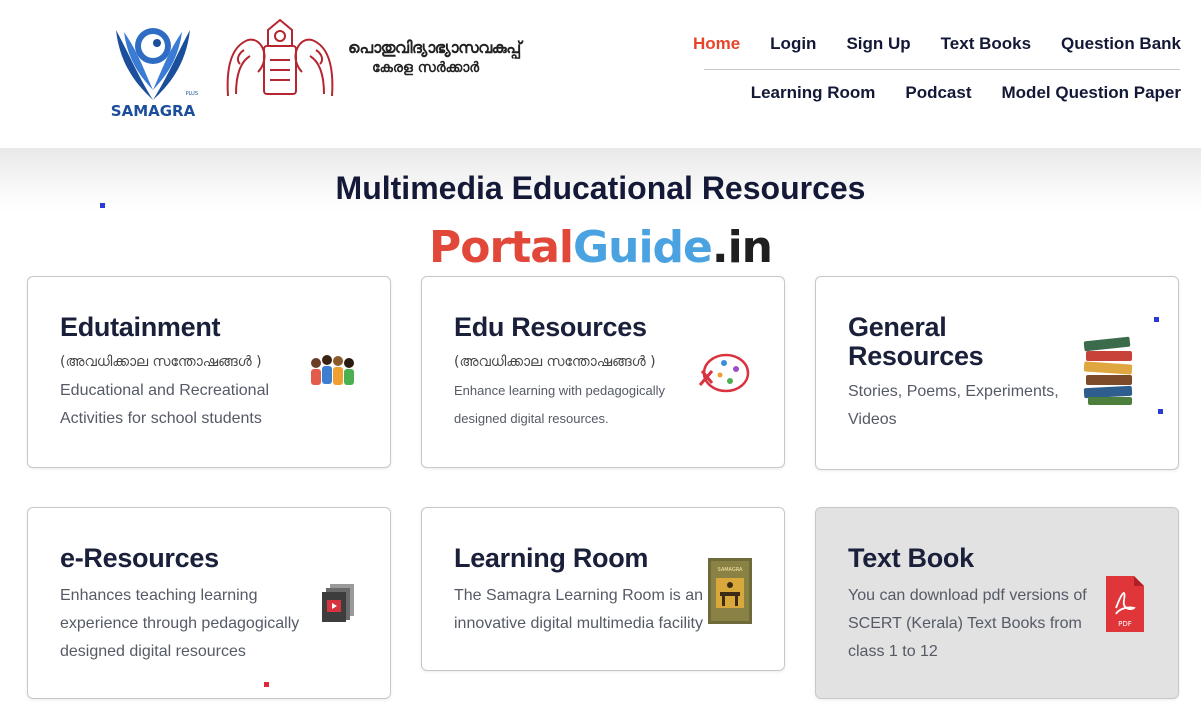  I want to click on card-title: Text Book, so click(911, 558).